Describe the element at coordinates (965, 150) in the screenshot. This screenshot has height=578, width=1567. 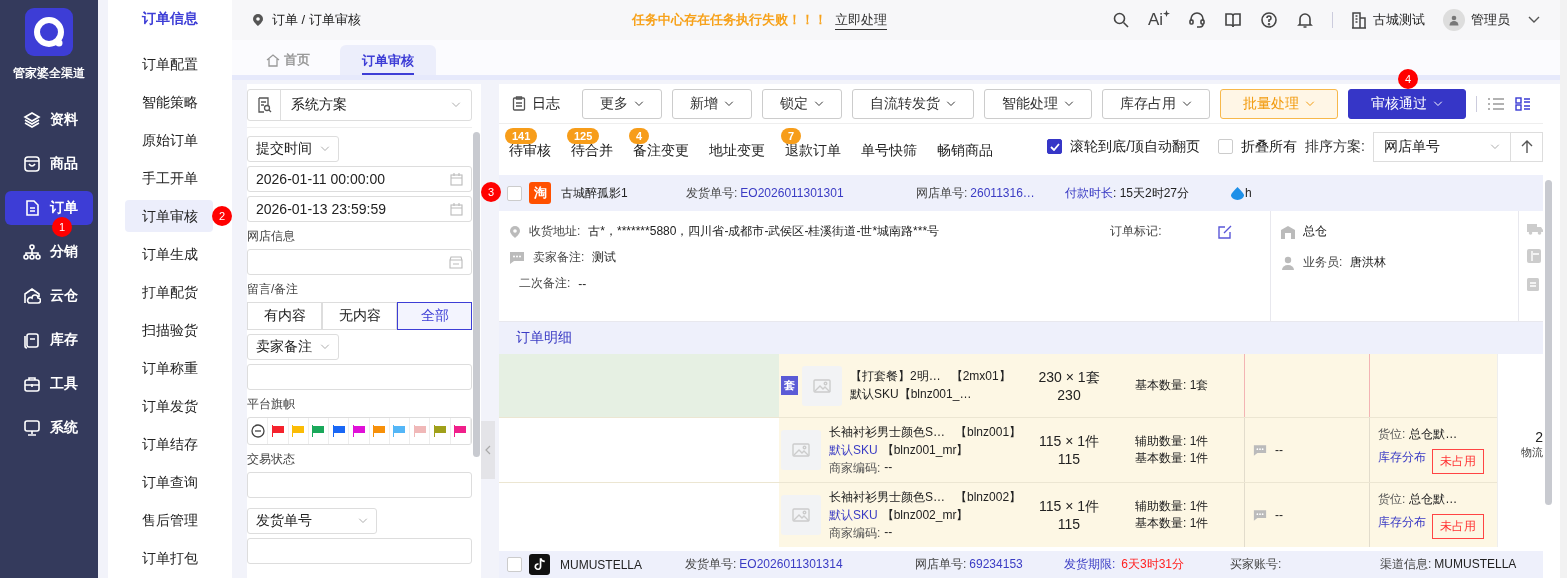
I see `quick-filter-tab: 畅销商品` at that location.